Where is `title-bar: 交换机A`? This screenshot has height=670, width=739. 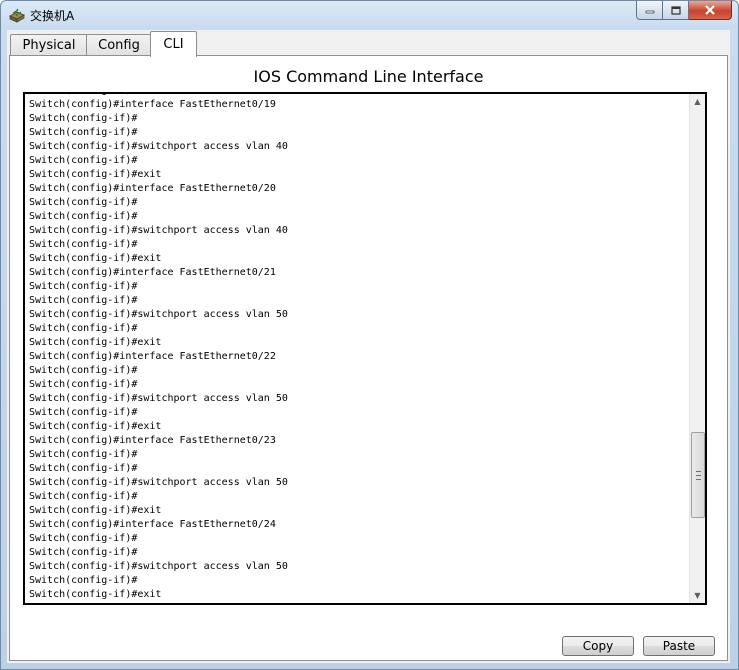
title-bar: 交换机A is located at coordinates (369, 15).